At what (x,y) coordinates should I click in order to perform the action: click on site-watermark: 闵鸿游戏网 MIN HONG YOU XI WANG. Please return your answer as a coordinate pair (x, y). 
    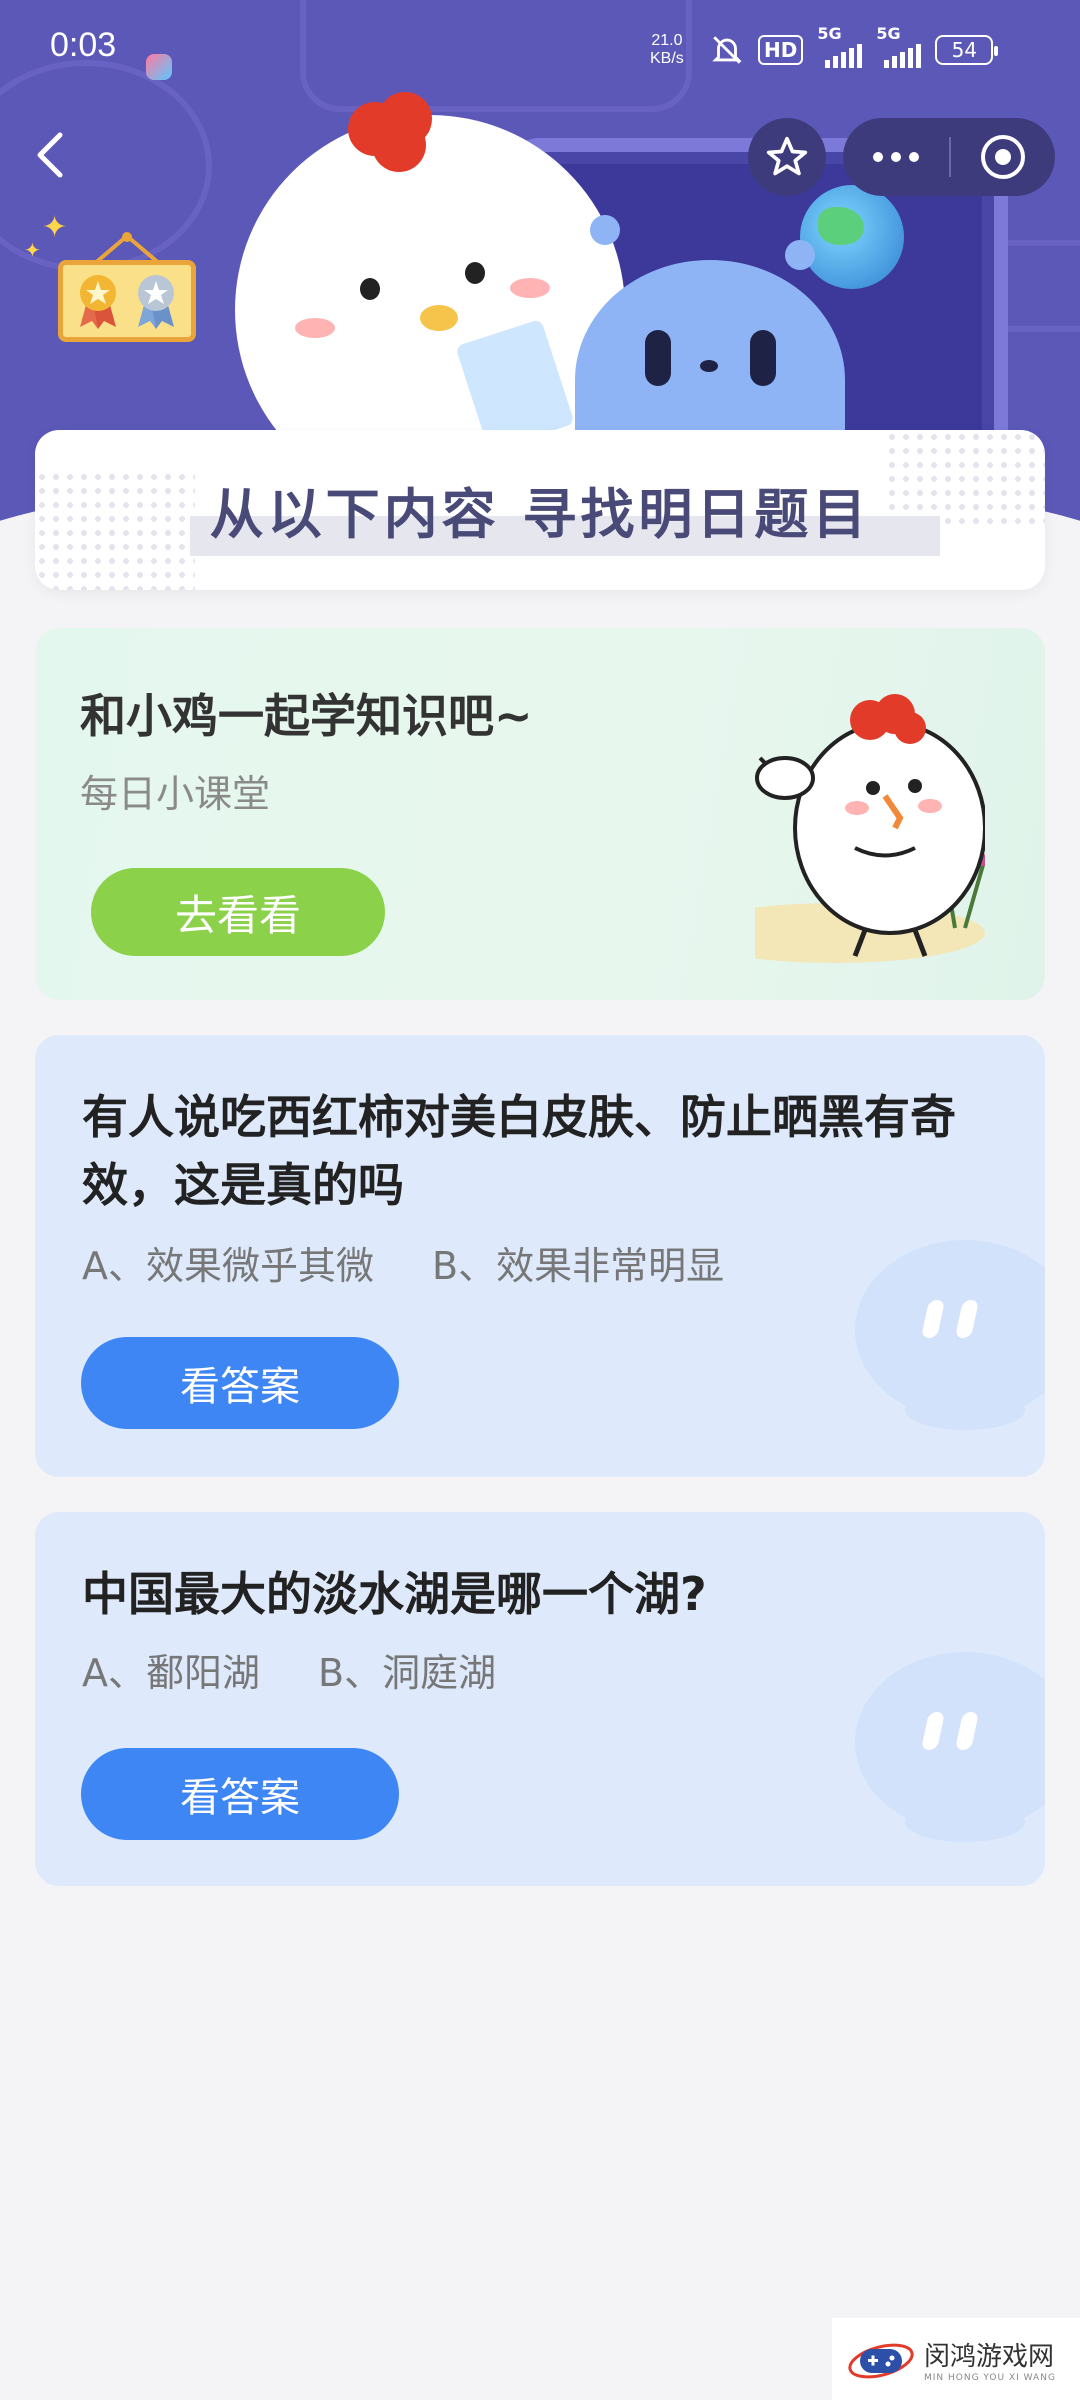
    Looking at the image, I should click on (956, 2359).